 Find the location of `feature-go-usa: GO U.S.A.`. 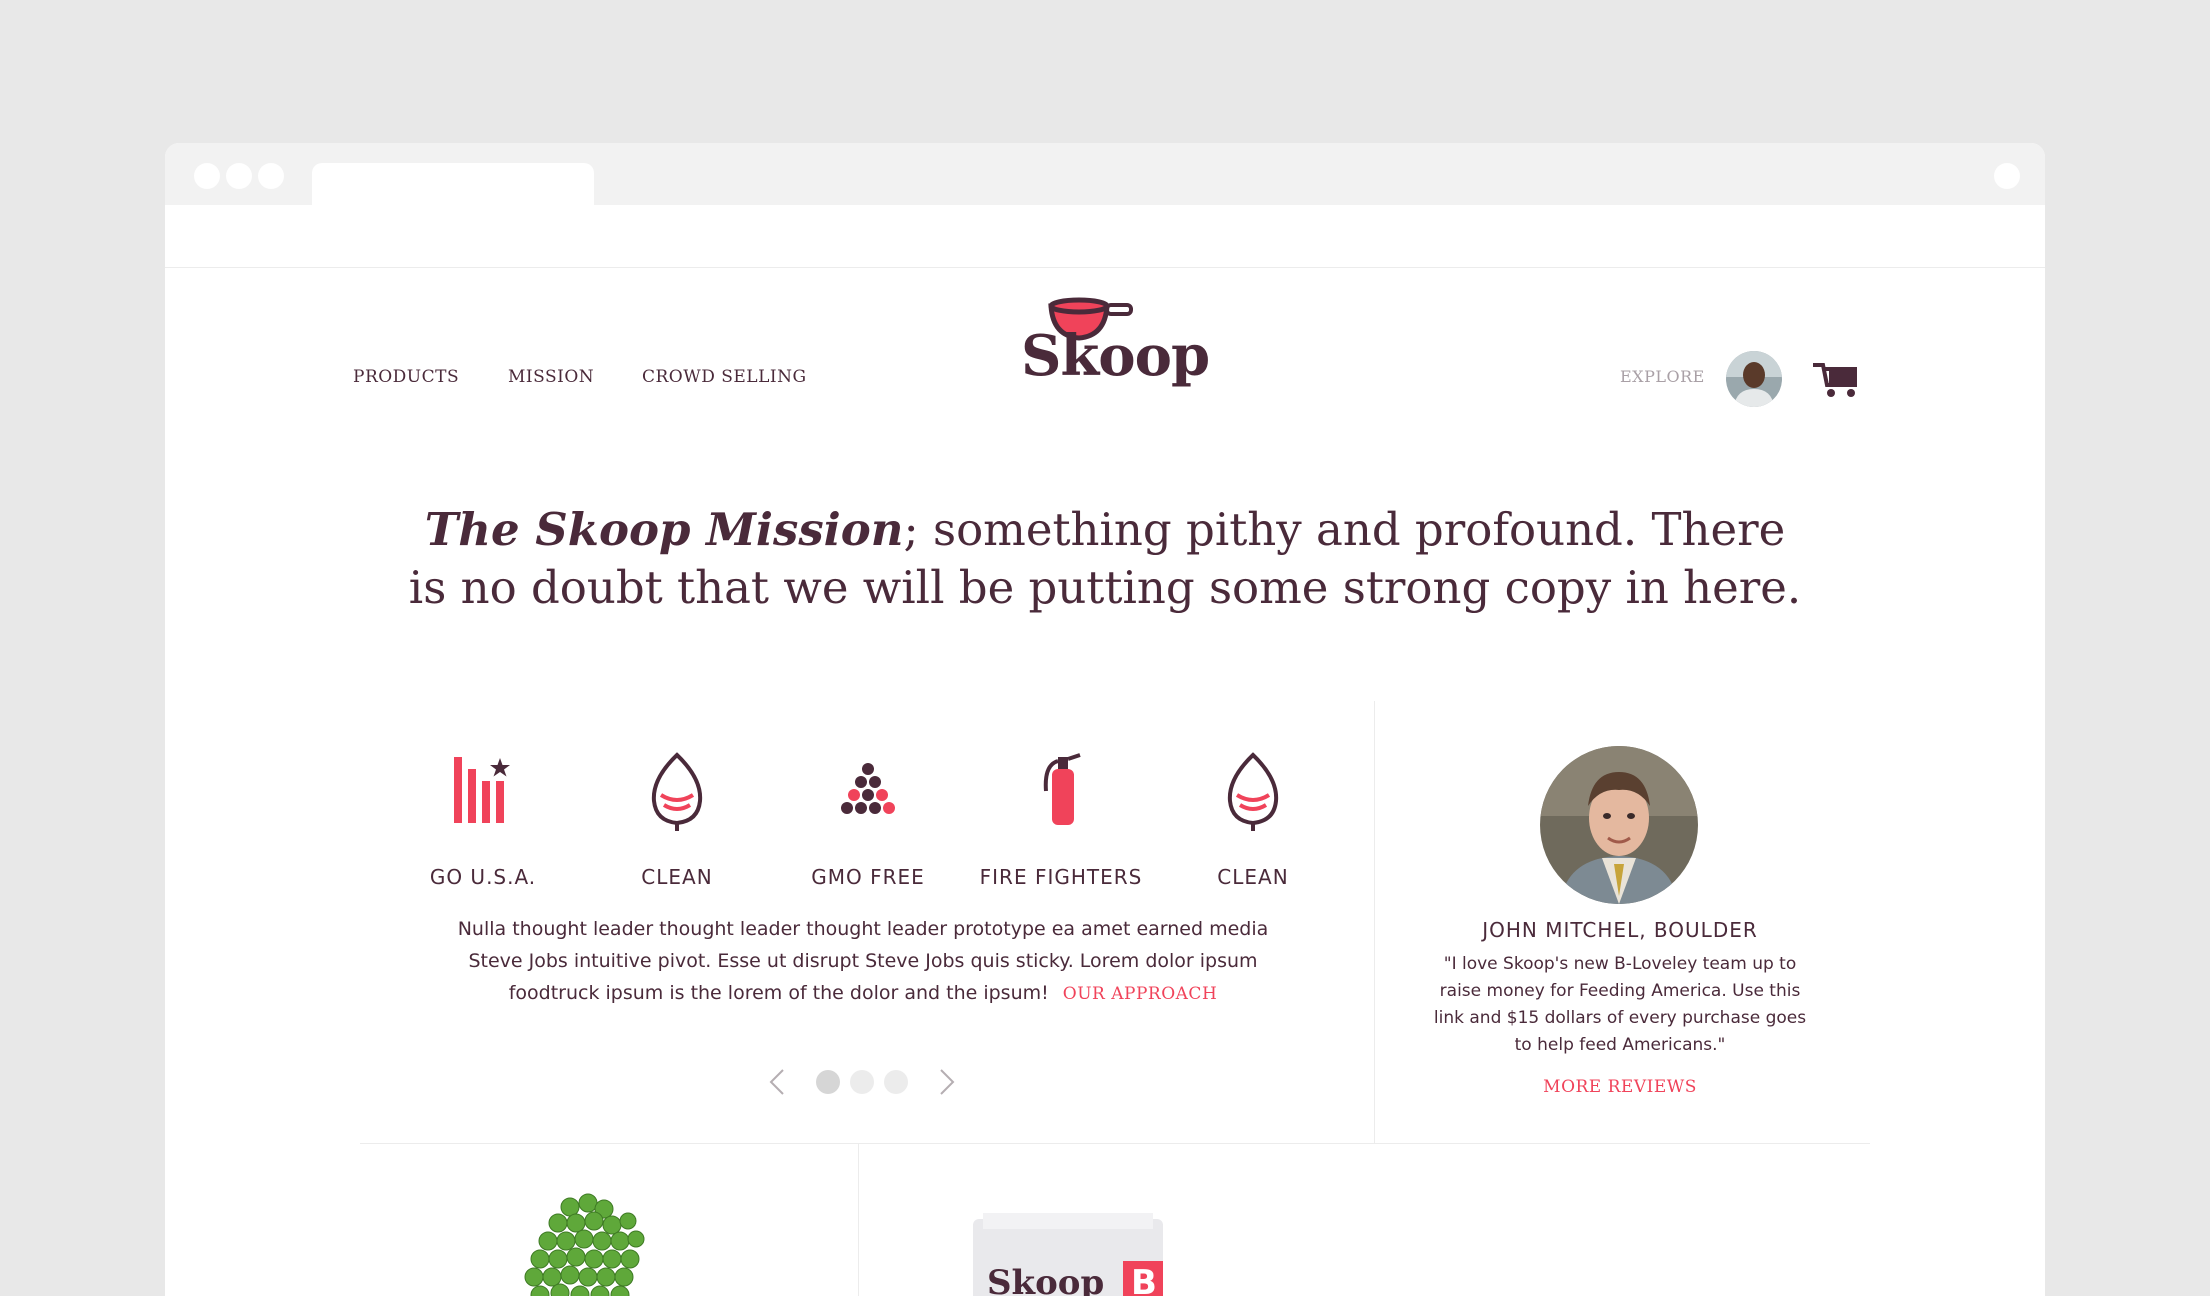

feature-go-usa: GO U.S.A. is located at coordinates (483, 816).